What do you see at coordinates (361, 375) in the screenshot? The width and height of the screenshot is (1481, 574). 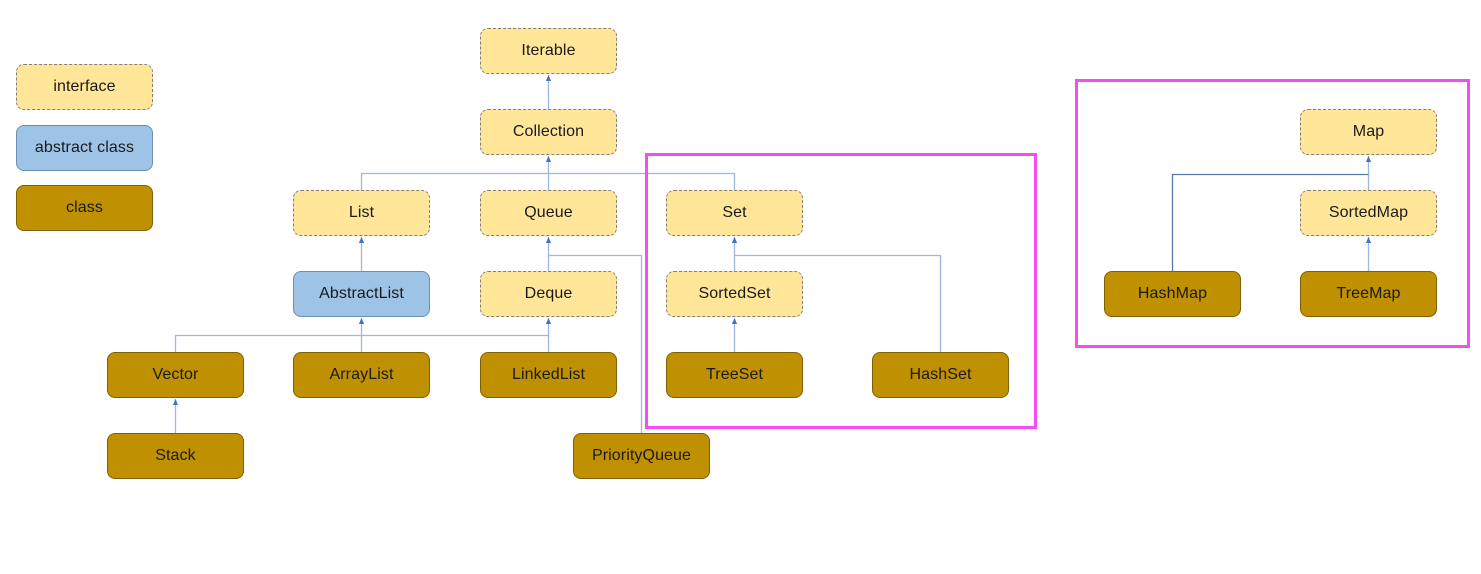 I see `node-arraylist: ArrayList` at bounding box center [361, 375].